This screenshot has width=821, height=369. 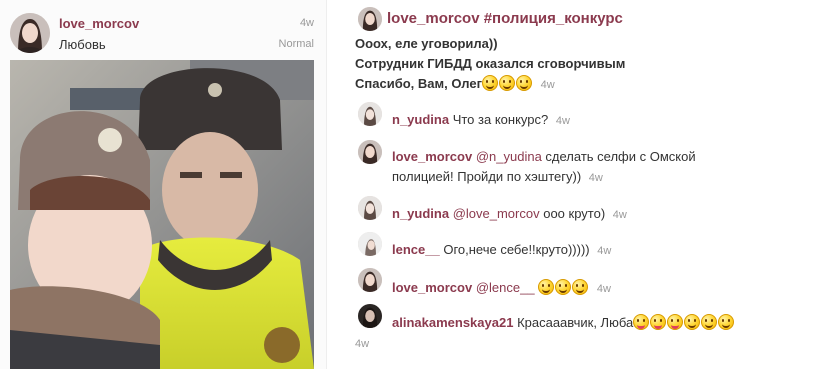 I want to click on comment-username: alinakamenskaya21, so click(x=452, y=322).